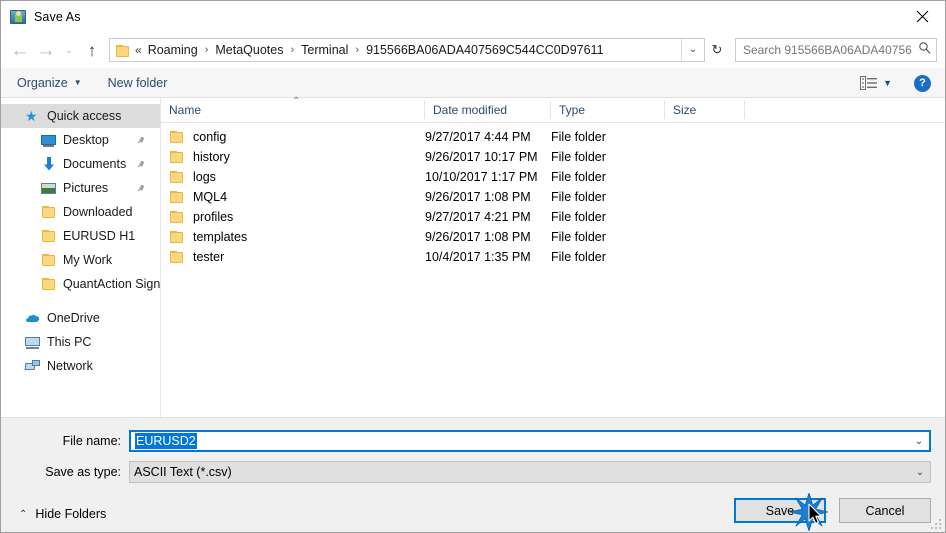 The image size is (946, 533). What do you see at coordinates (42, 82) in the screenshot?
I see `organize-label: Organize` at bounding box center [42, 82].